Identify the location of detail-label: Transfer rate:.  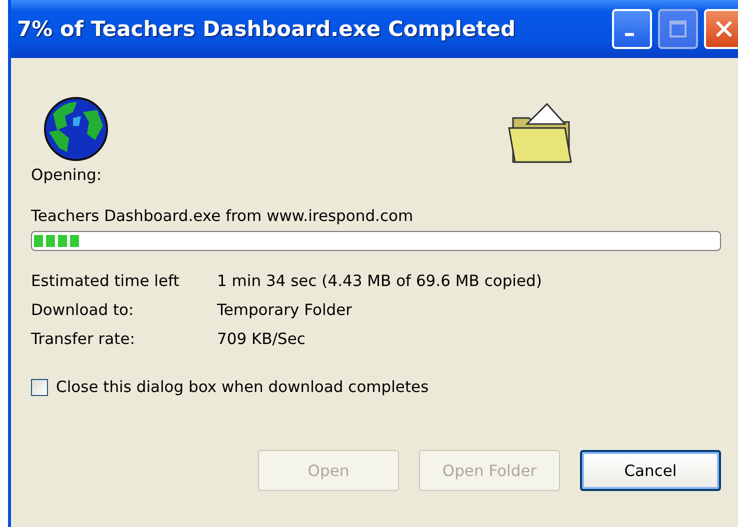
(83, 339).